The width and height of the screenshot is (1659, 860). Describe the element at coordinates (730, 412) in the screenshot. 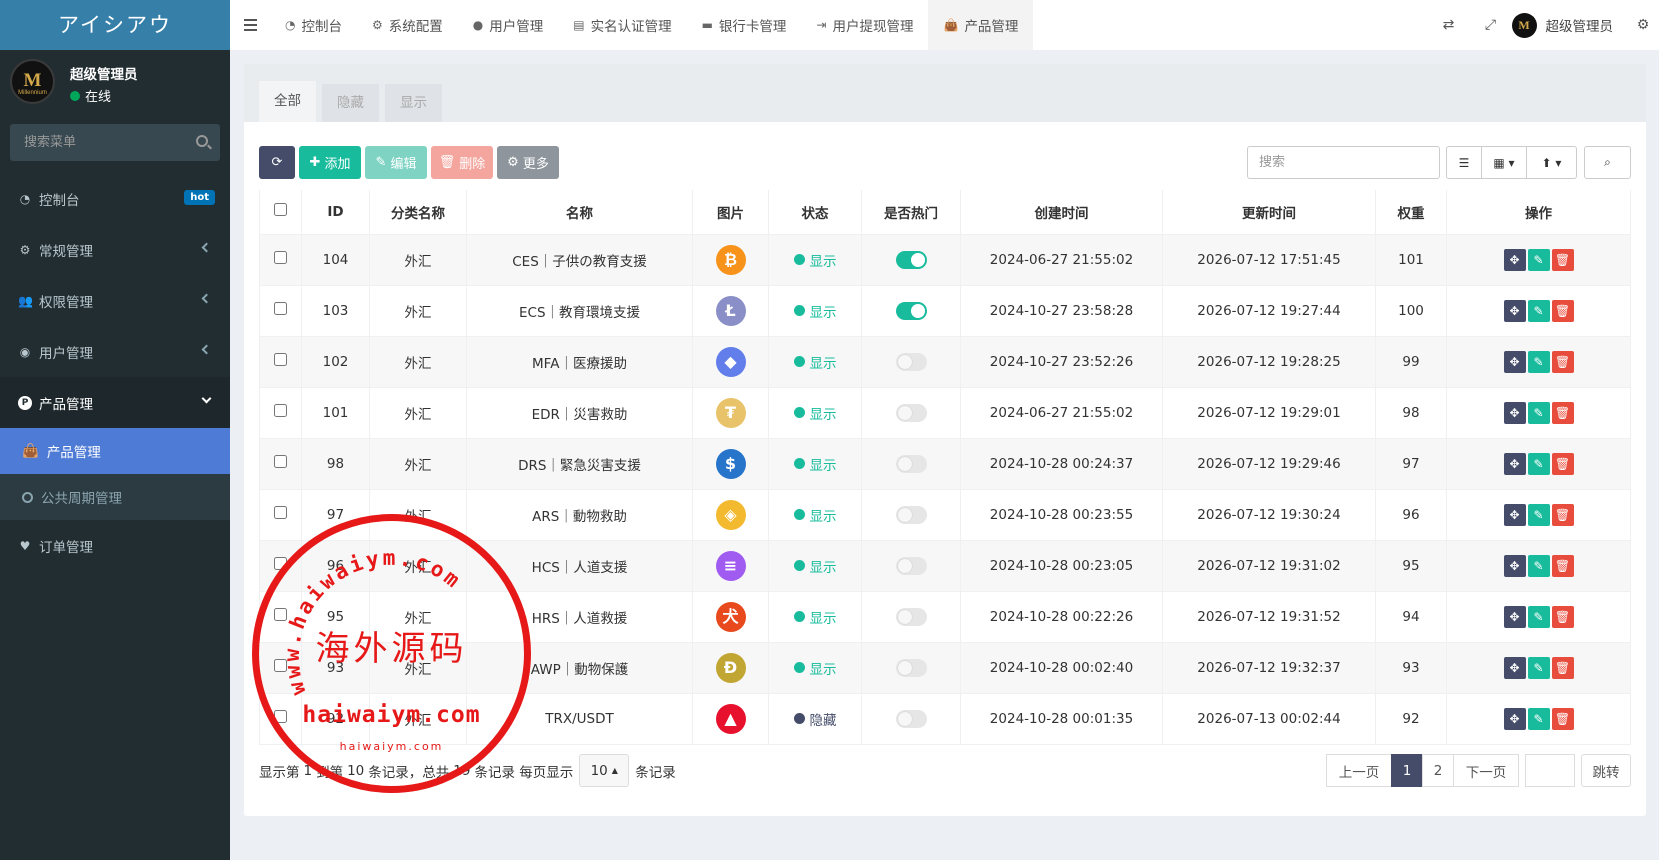

I see `coin-logo-icon: ₮` at that location.